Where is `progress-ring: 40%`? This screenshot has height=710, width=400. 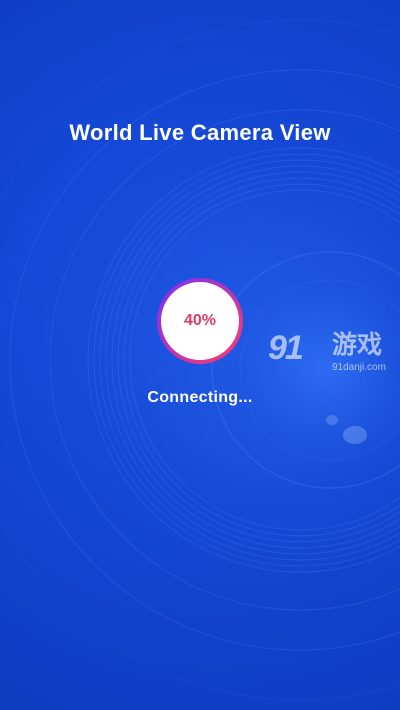 progress-ring: 40% is located at coordinates (200, 321).